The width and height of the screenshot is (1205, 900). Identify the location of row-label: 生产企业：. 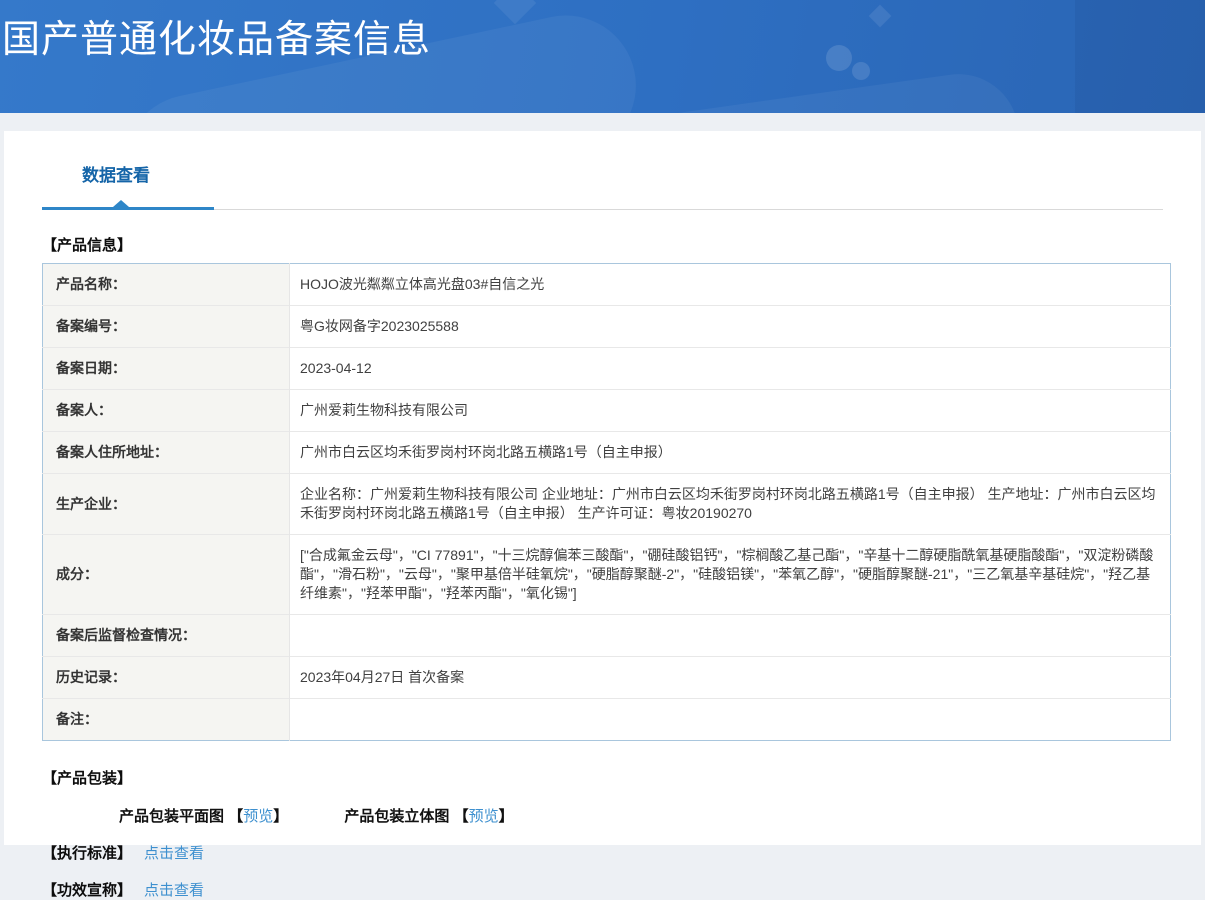
(166, 504).